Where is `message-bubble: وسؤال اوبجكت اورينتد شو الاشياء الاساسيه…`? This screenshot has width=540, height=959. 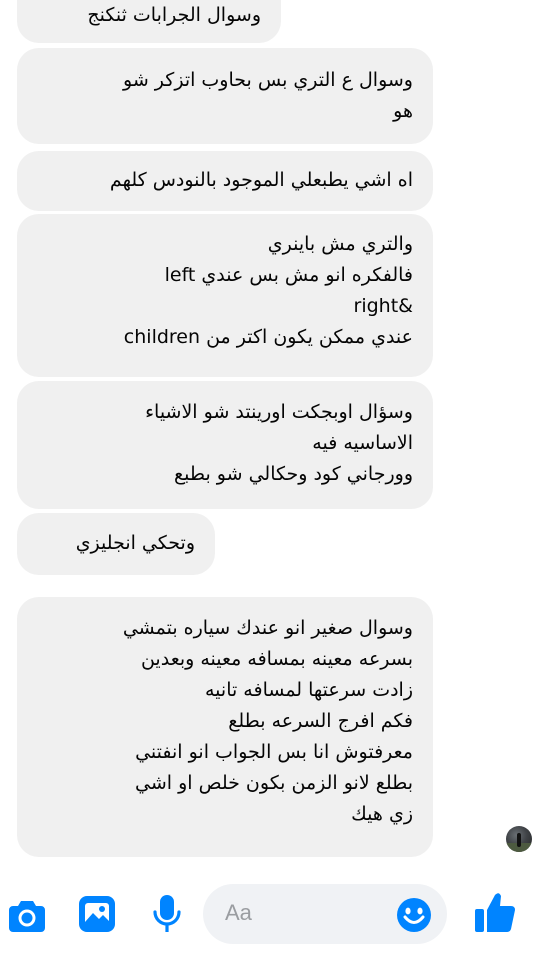 message-bubble: وسؤال اوبجكت اورينتد شو الاشياء الاساسيه… is located at coordinates (225, 445).